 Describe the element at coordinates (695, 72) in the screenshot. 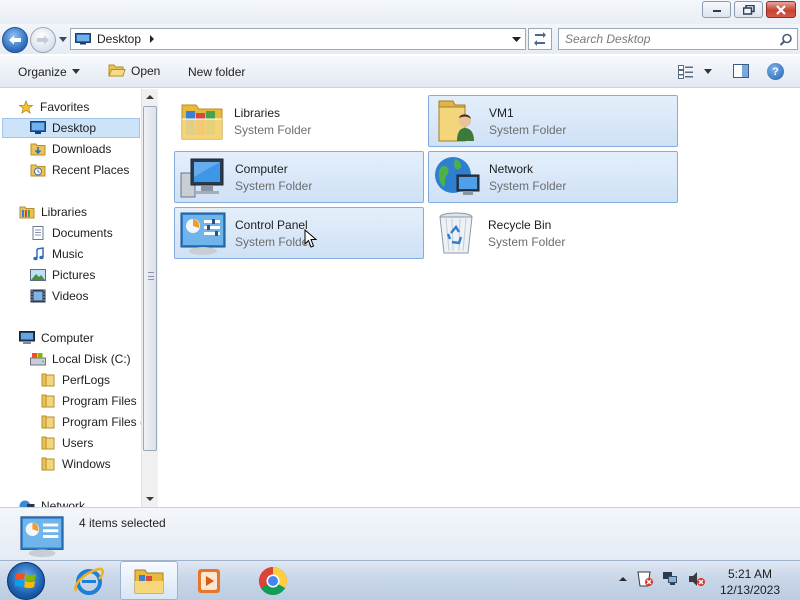

I see `change-view-button` at that location.